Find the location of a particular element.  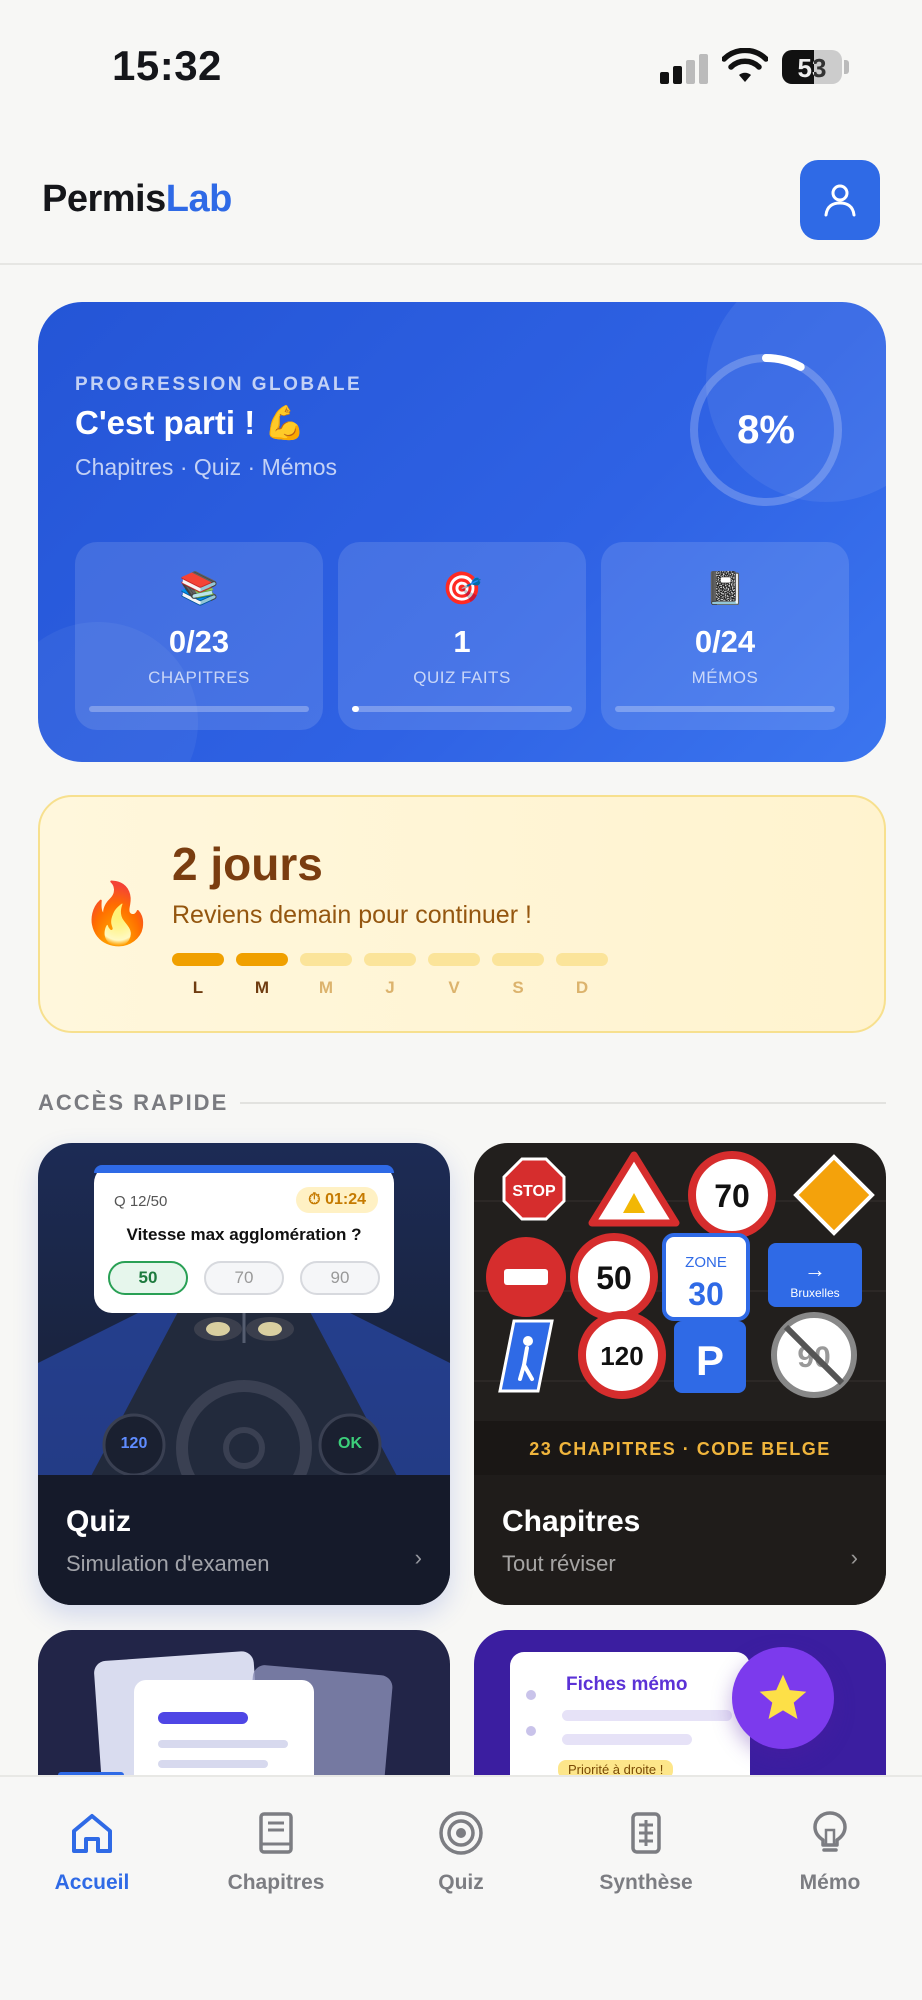

streak-day: S is located at coordinates (518, 975).